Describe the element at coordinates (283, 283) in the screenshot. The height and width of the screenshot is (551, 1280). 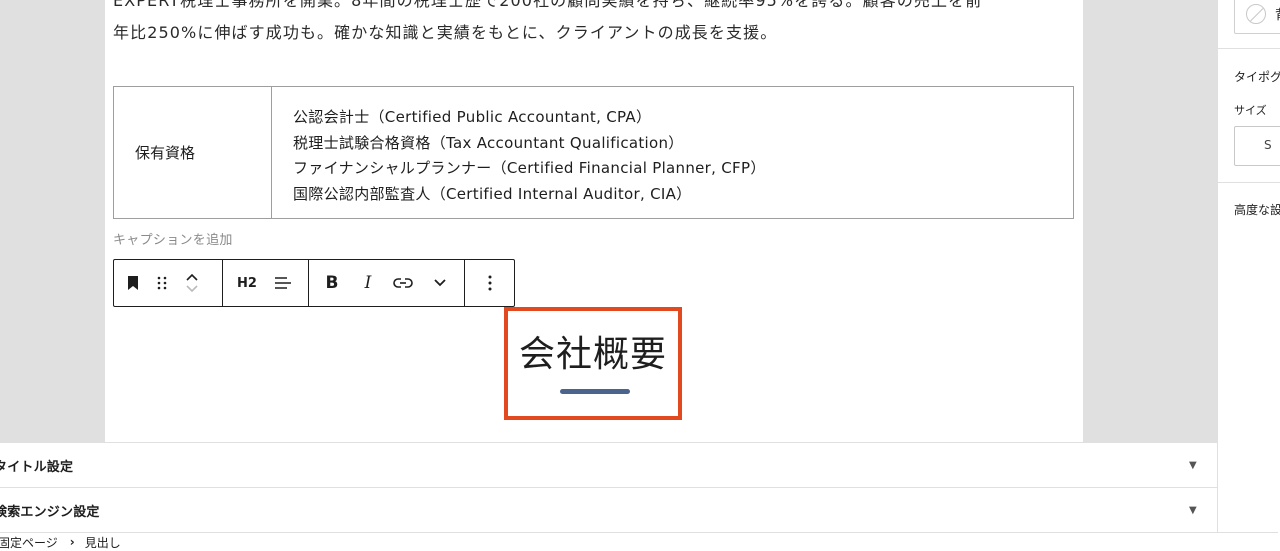
I see `align-left-icon` at that location.